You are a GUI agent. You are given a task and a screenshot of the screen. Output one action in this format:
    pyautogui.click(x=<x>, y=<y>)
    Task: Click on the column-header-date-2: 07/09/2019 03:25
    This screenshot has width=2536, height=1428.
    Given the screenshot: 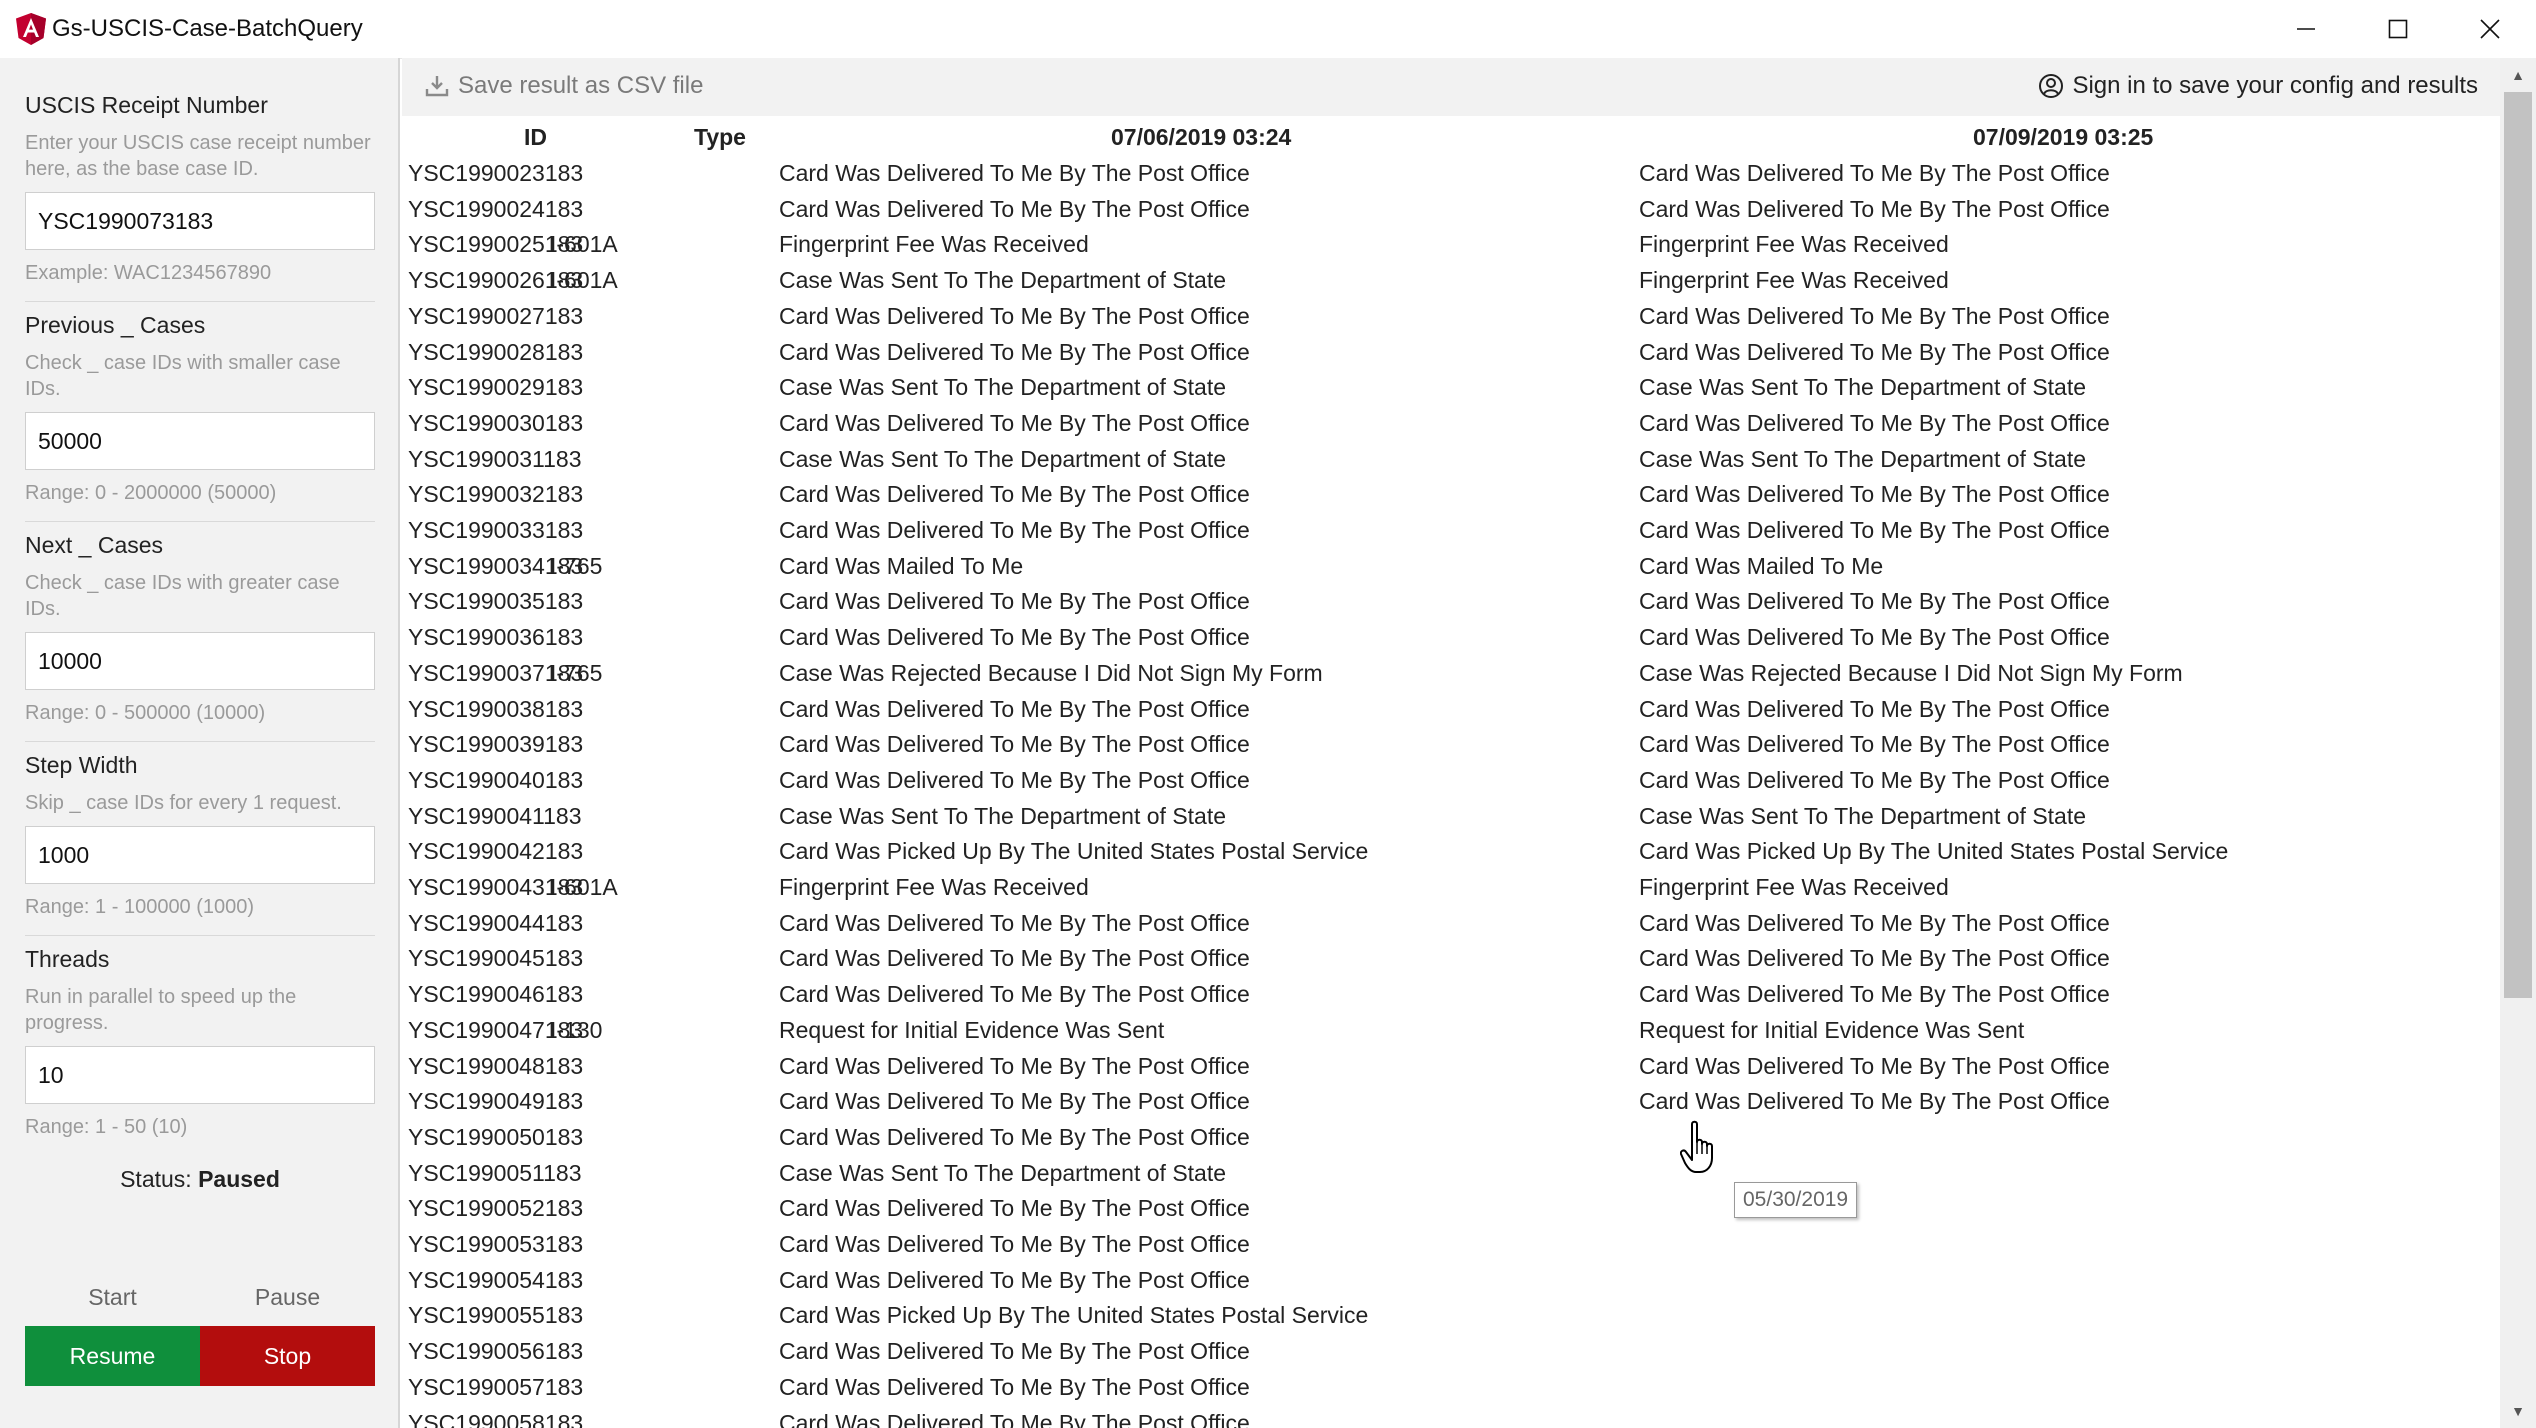 What is the action you would take?
    pyautogui.click(x=2063, y=137)
    